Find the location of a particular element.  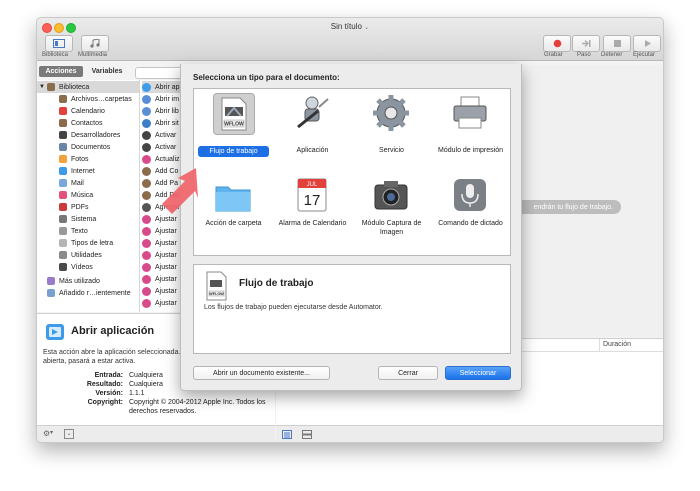

type-print-plugin-label: Módulo de impresión is located at coordinates (470, 150).